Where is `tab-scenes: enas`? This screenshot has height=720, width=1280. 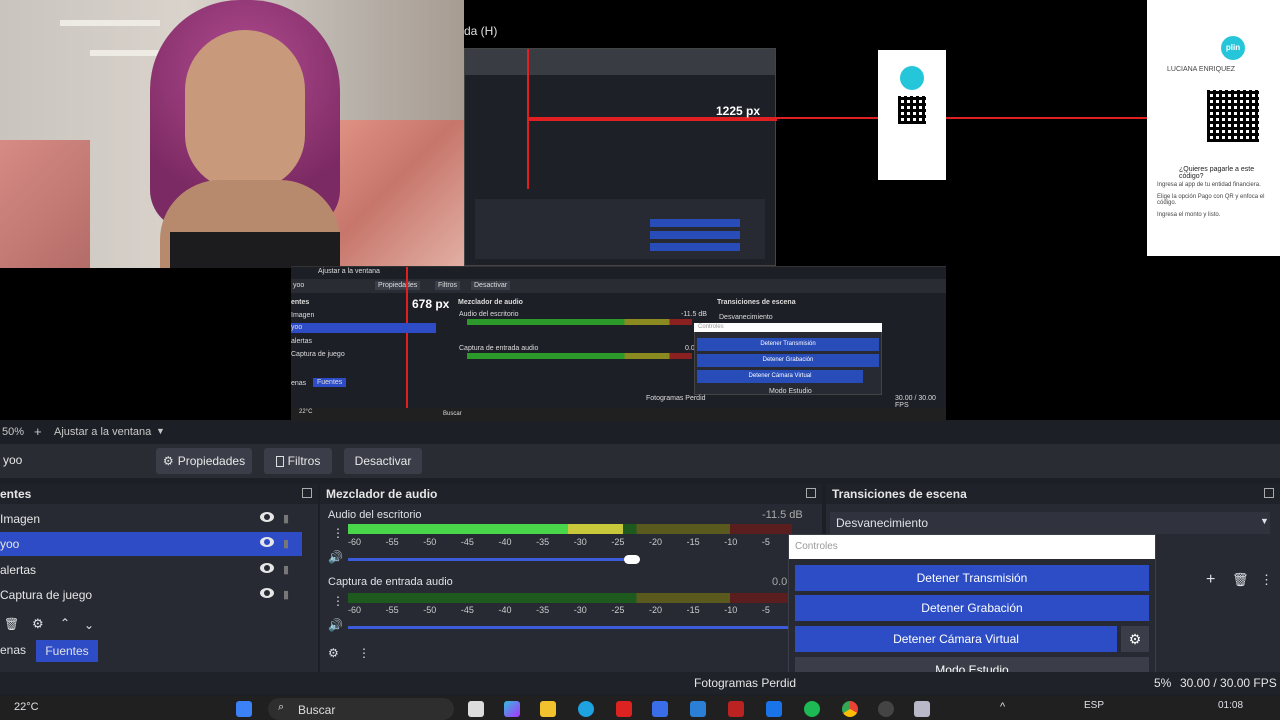
tab-scenes: enas is located at coordinates (13, 650).